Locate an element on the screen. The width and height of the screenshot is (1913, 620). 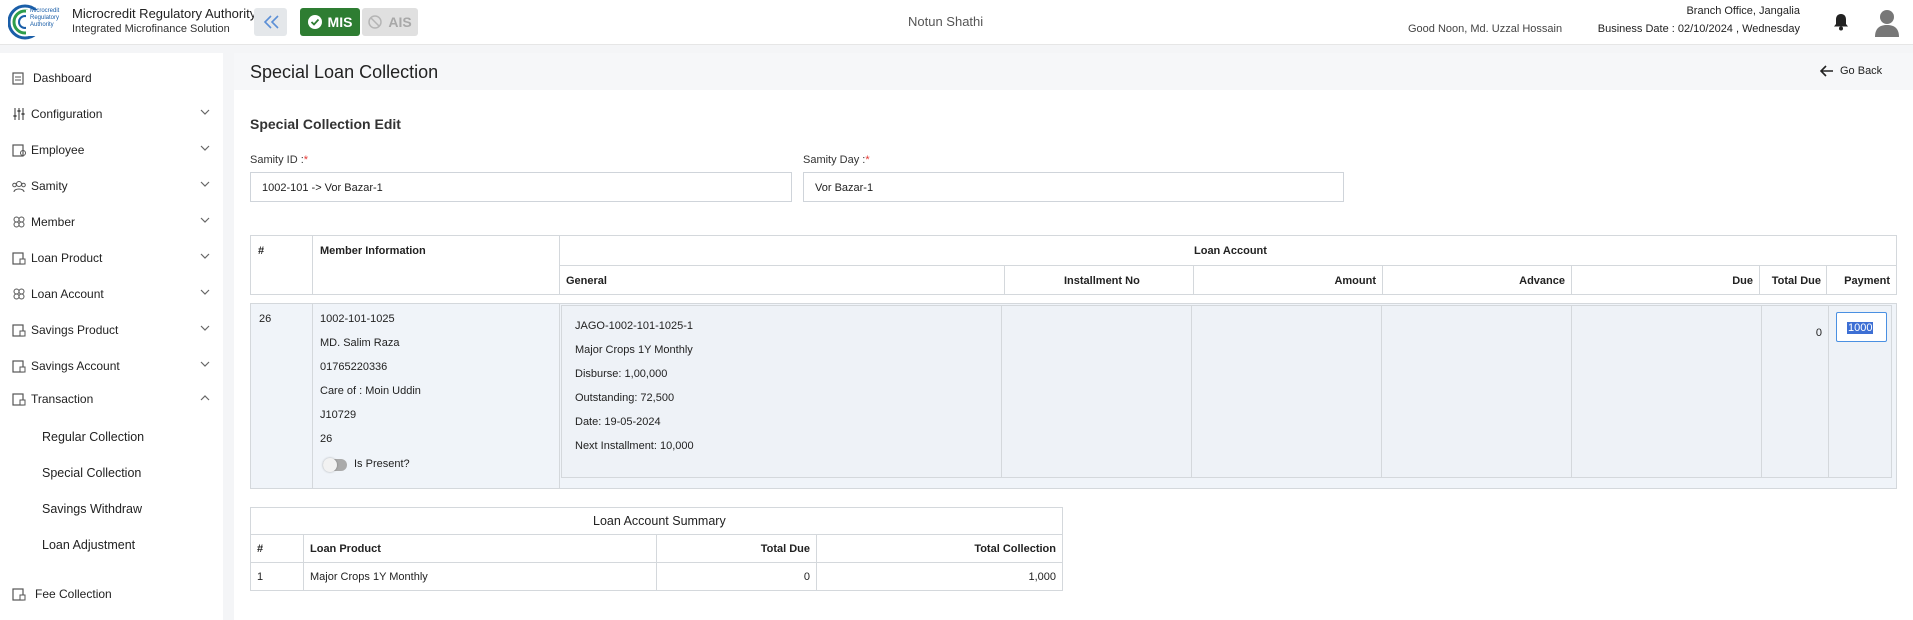
org-subtitle: Integrated Microfinance Solution is located at coordinates (151, 29).